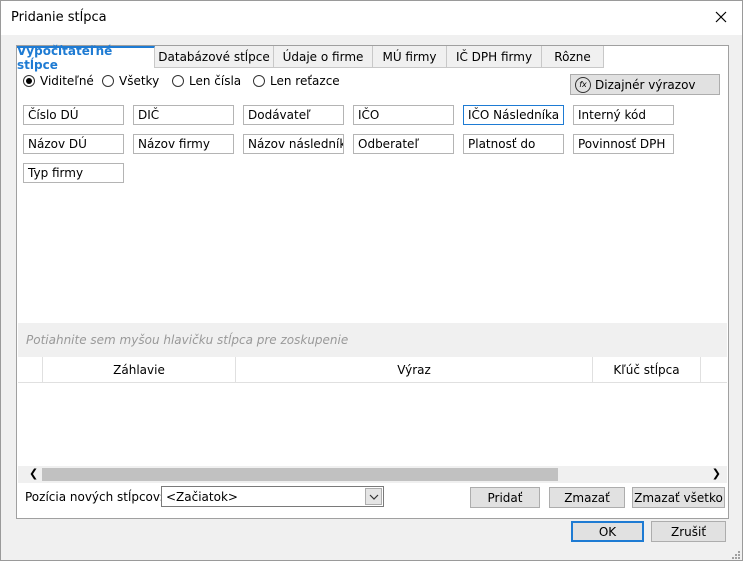  What do you see at coordinates (573, 57) in the screenshot?
I see `tab-misc: Rôzne` at bounding box center [573, 57].